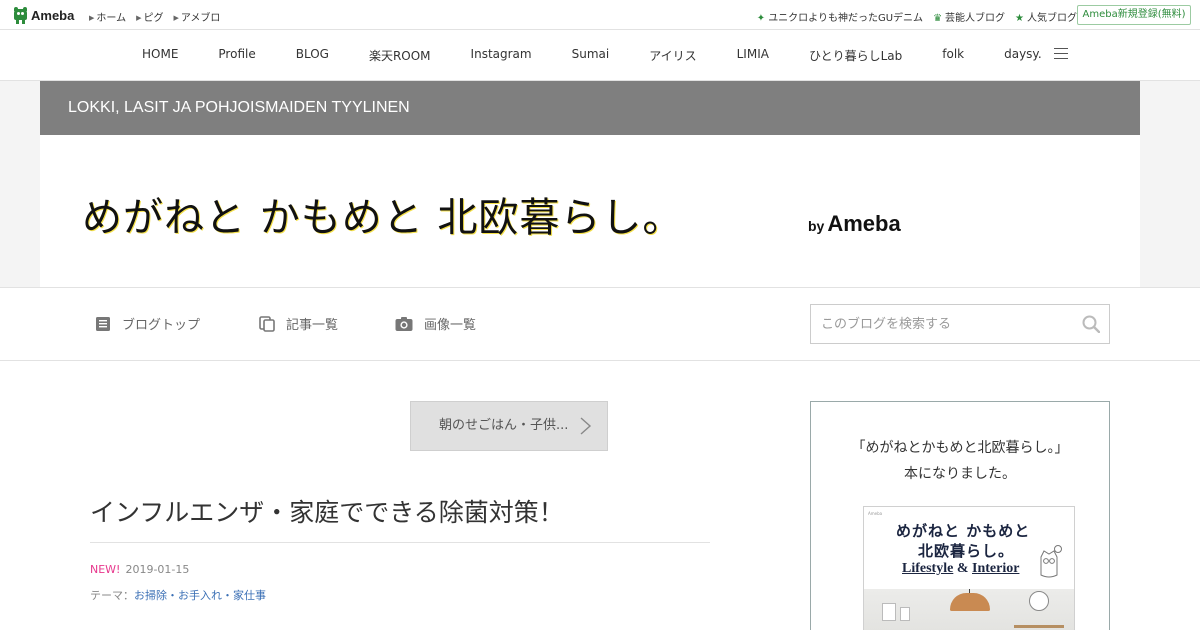 This screenshot has height=630, width=1200. What do you see at coordinates (312, 325) in the screenshot?
I see `article-list-label: 記事一覧` at bounding box center [312, 325].